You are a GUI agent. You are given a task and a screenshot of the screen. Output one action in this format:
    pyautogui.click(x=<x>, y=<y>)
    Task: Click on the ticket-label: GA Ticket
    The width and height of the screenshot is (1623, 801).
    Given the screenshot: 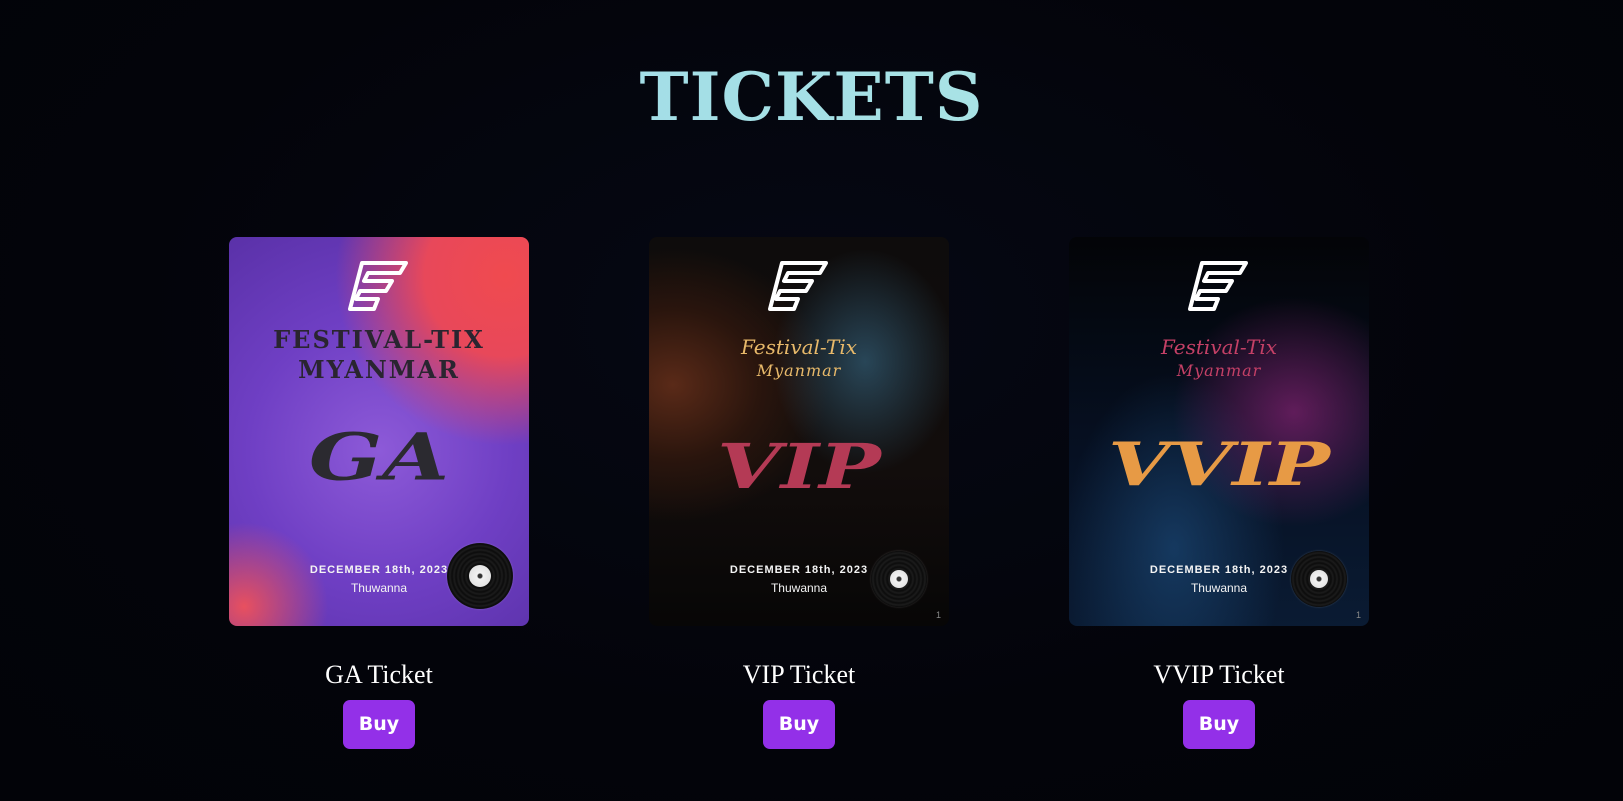 What is the action you would take?
    pyautogui.click(x=379, y=674)
    